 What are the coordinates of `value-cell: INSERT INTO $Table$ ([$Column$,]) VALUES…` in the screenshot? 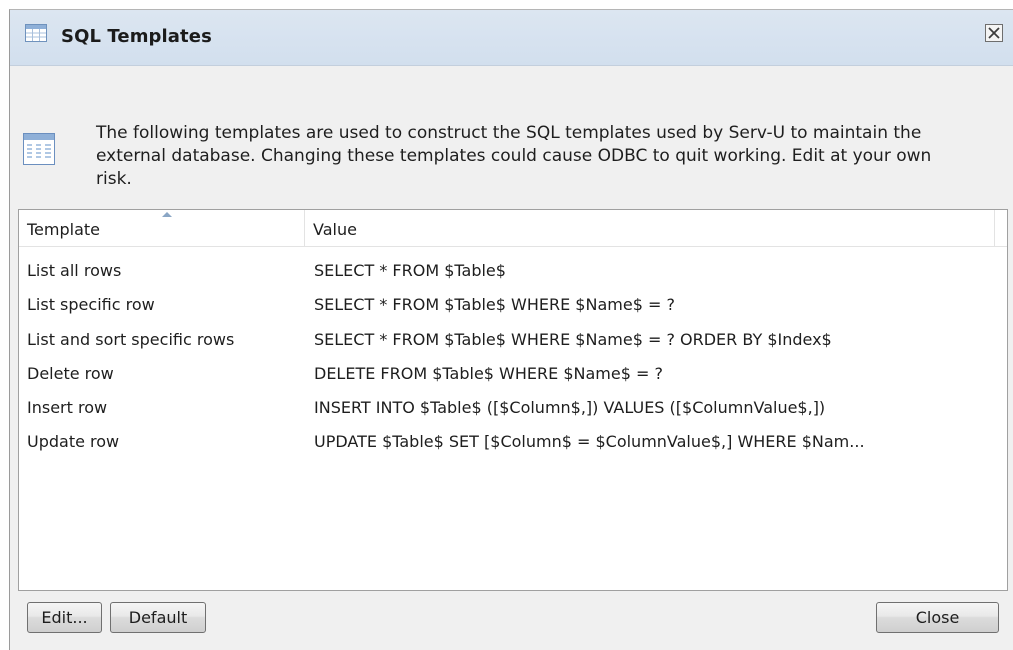 It's located at (570, 408).